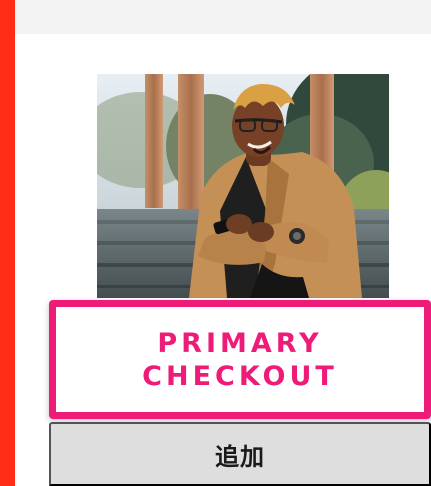 The height and width of the screenshot is (486, 431). I want to click on add-button: 追加, so click(240, 454).